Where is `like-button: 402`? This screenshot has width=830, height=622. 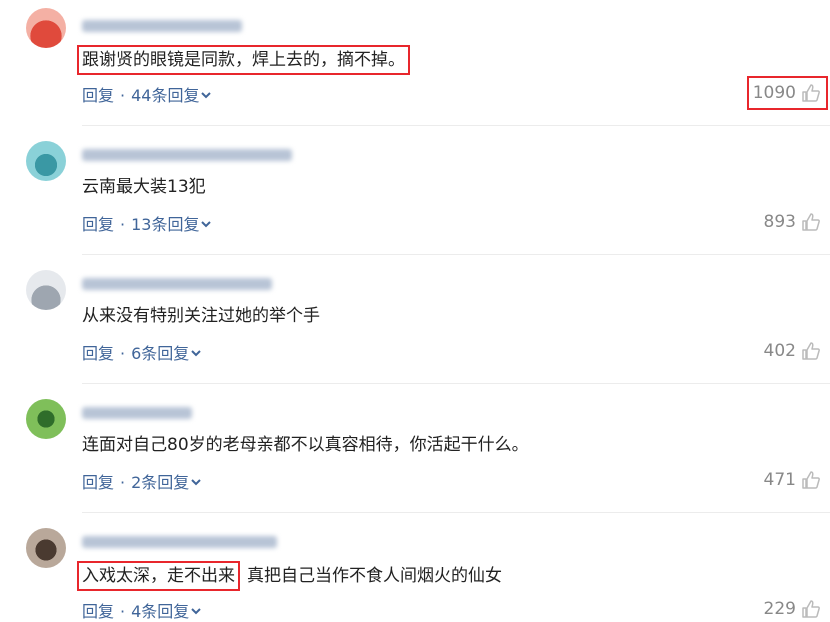 like-button: 402 is located at coordinates (793, 351).